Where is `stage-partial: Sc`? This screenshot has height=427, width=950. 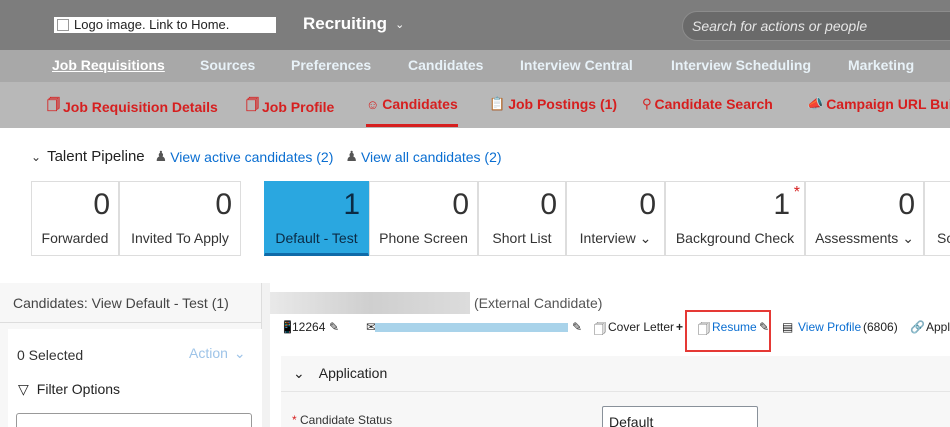
stage-partial: Sc is located at coordinates (937, 218).